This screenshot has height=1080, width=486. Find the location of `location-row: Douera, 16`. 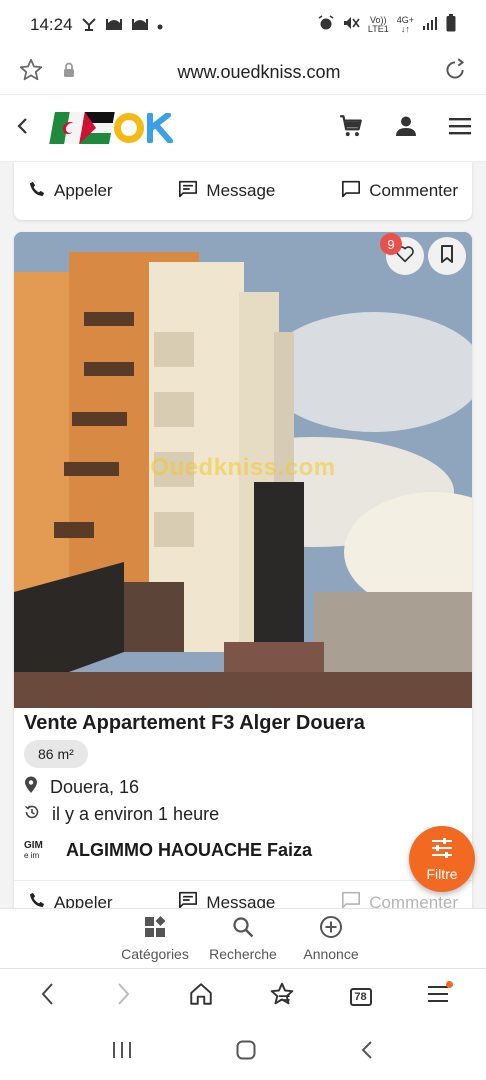

location-row: Douera, 16 is located at coordinates (81, 787).